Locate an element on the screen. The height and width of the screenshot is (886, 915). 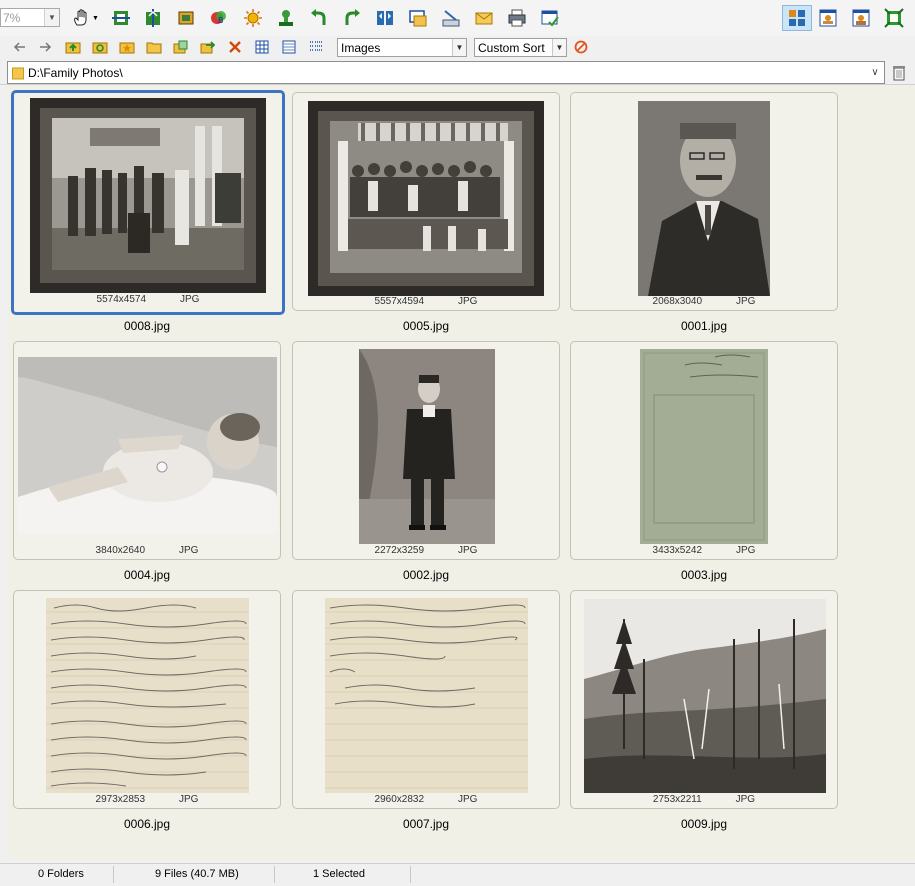
thumbnail-card: 3840x2640 JPG is located at coordinates (147, 450).